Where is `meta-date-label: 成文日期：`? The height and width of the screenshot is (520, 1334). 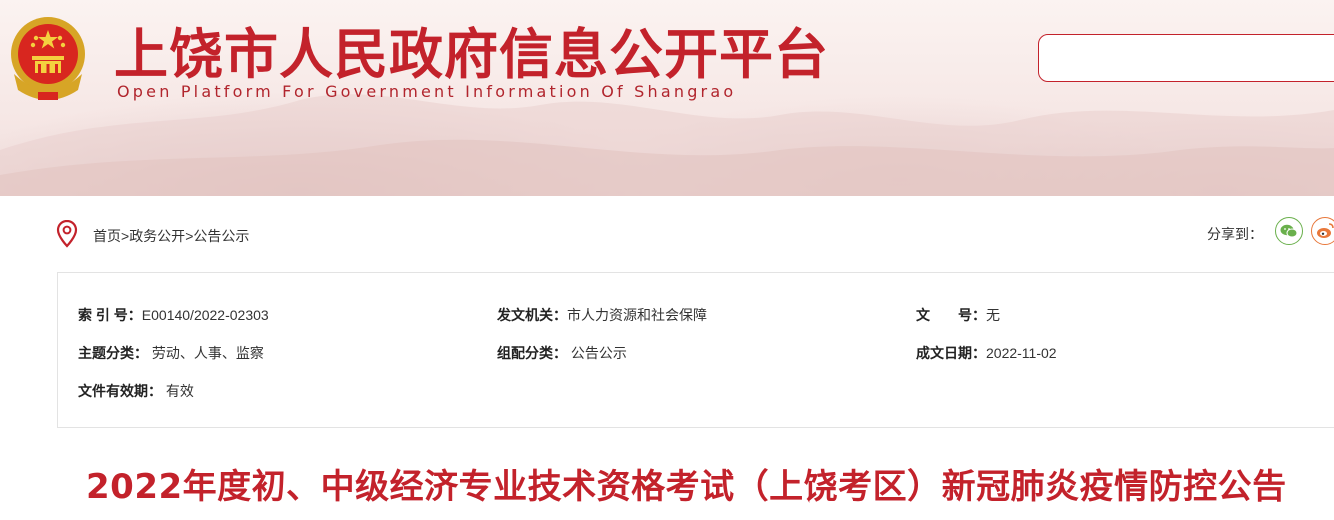
meta-date-label: 成文日期： is located at coordinates (951, 353).